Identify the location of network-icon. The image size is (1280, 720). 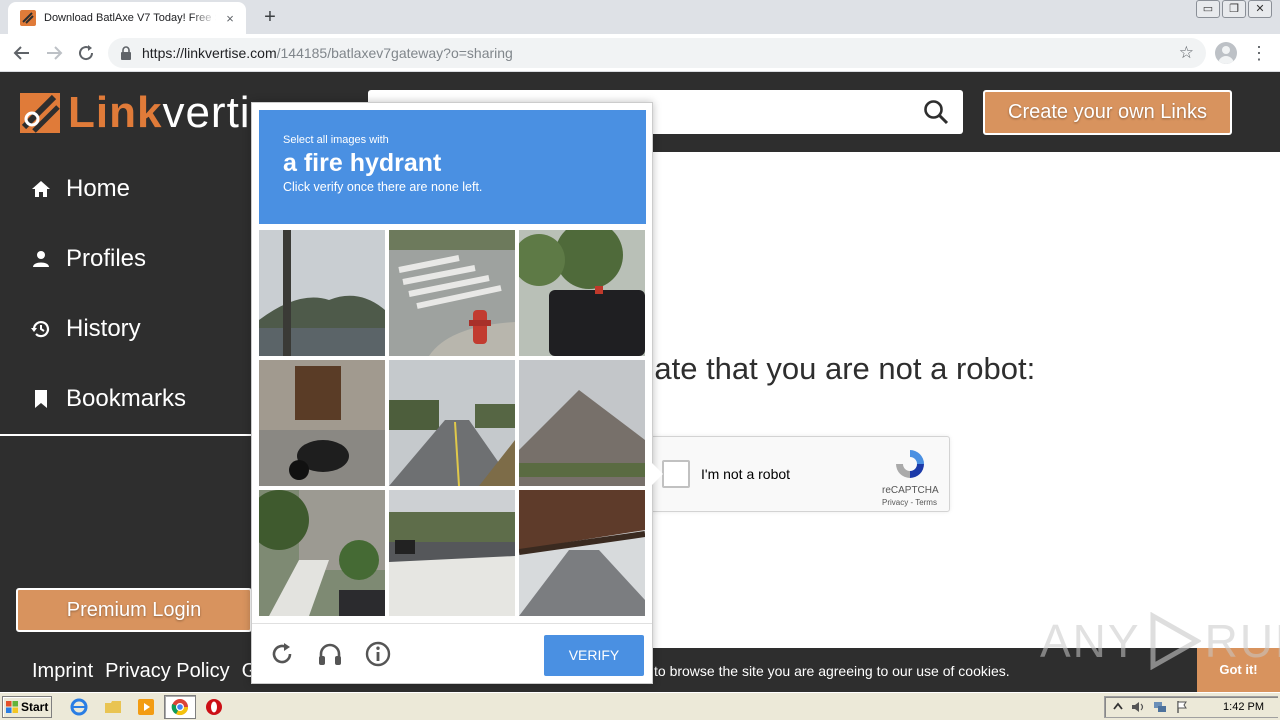
(1160, 707).